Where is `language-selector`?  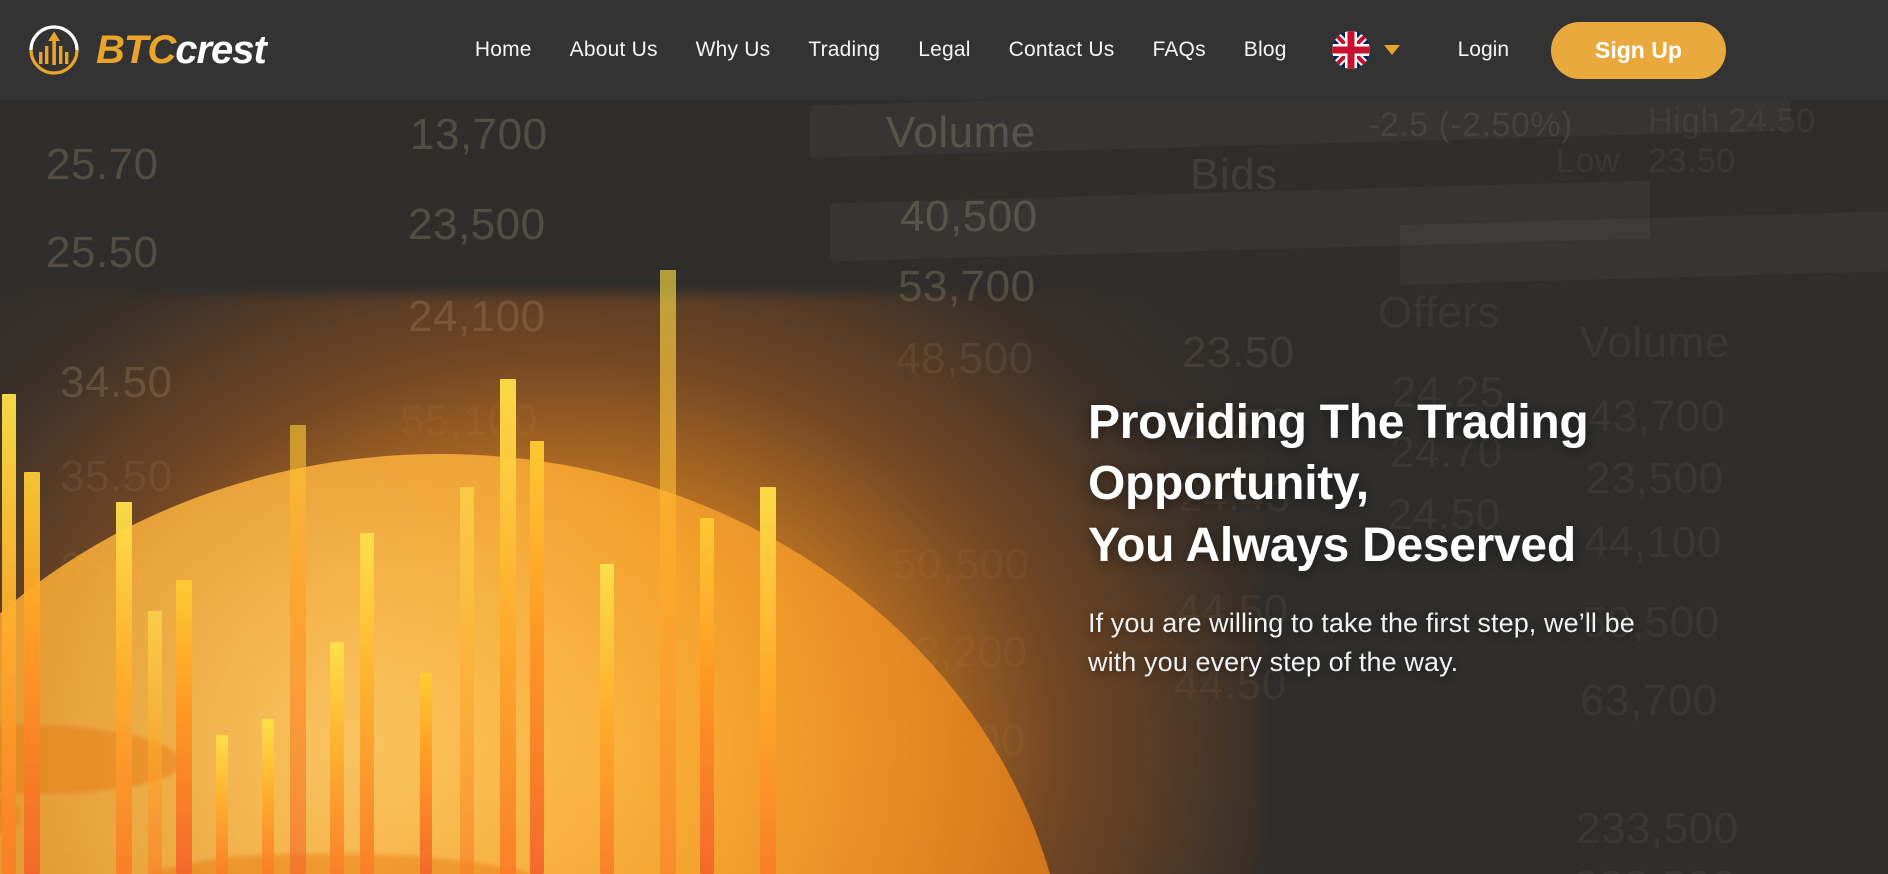 language-selector is located at coordinates (1365, 50).